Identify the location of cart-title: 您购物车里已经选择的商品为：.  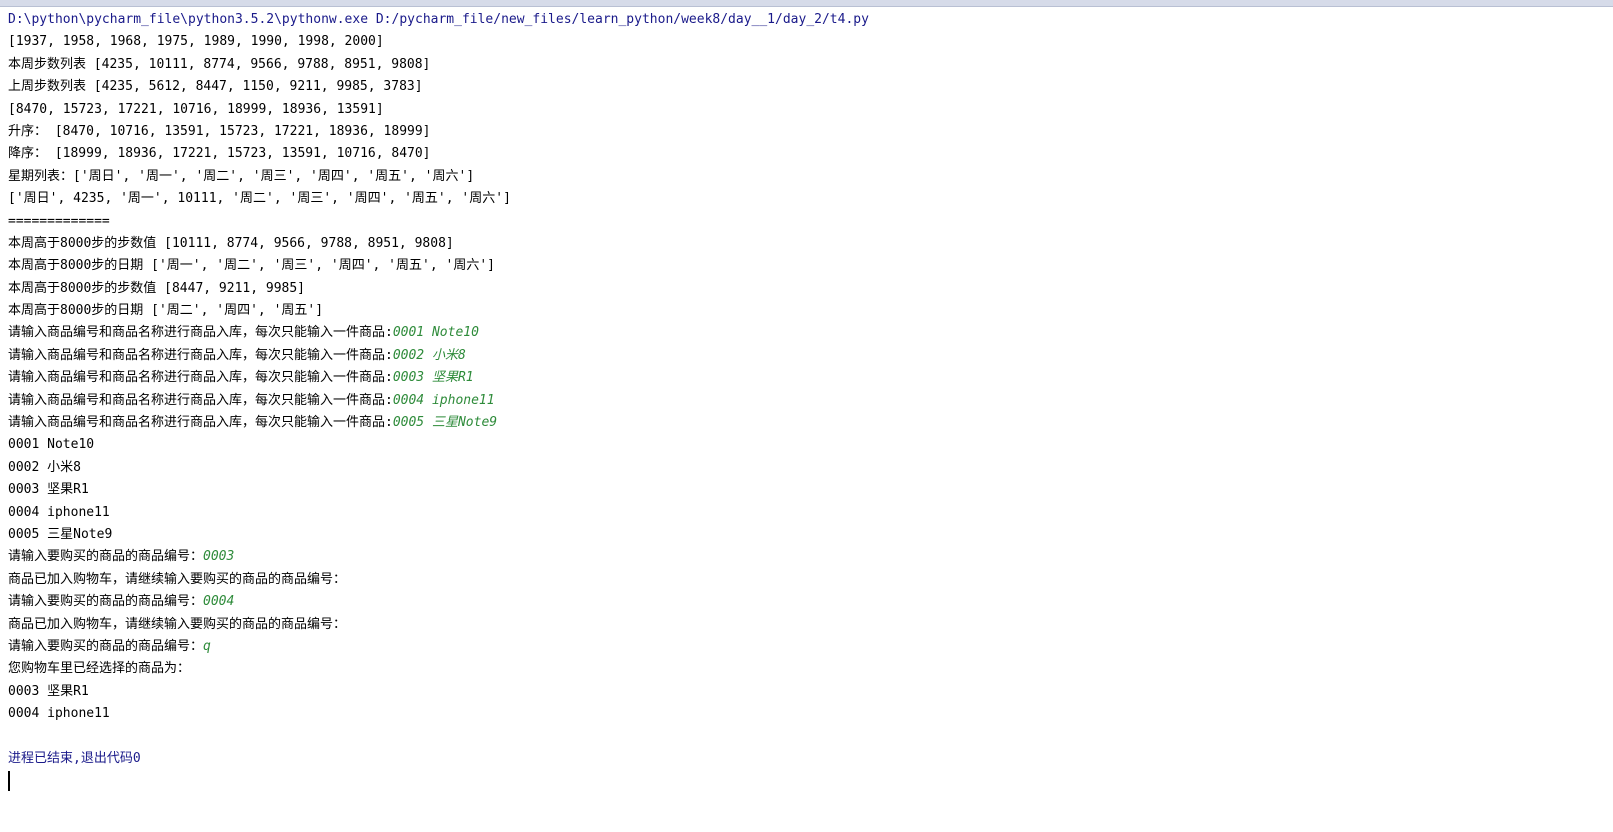
(99, 669).